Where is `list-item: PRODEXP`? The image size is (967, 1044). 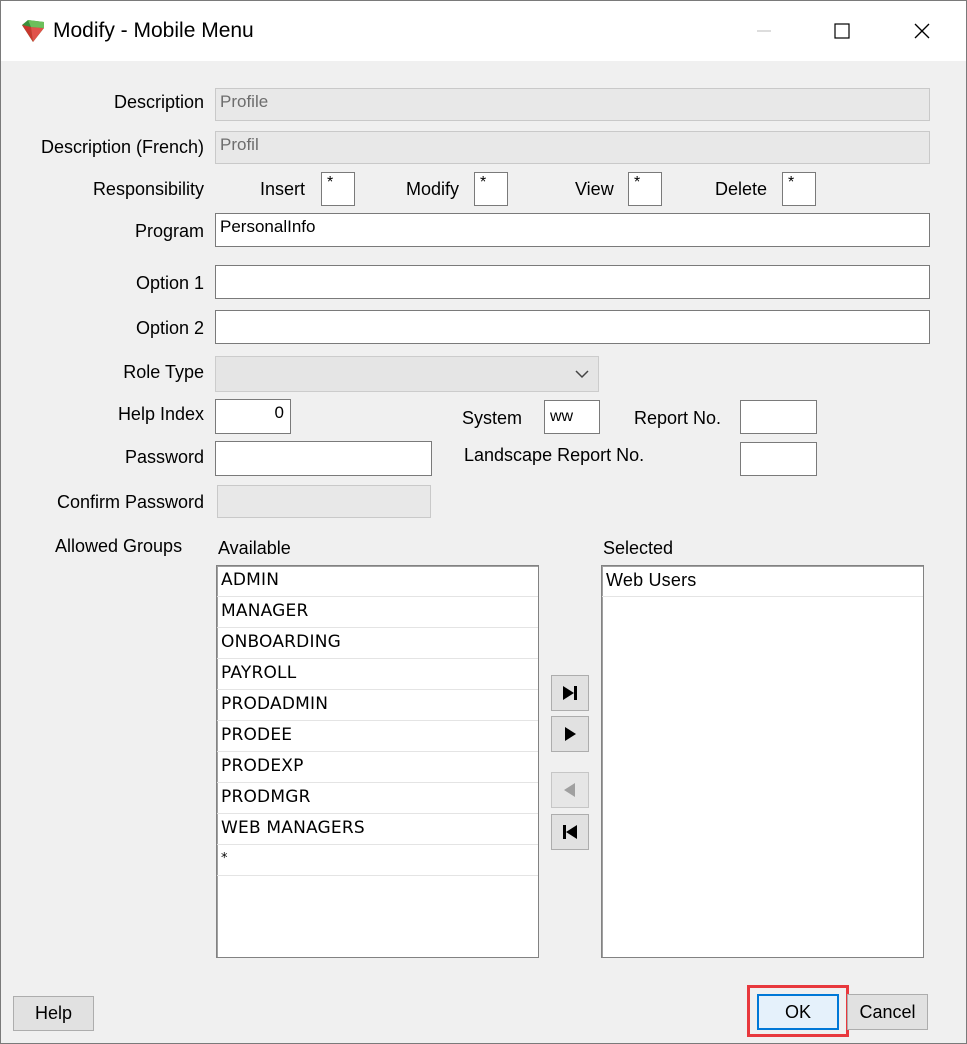
list-item: PRODEXP is located at coordinates (377, 767).